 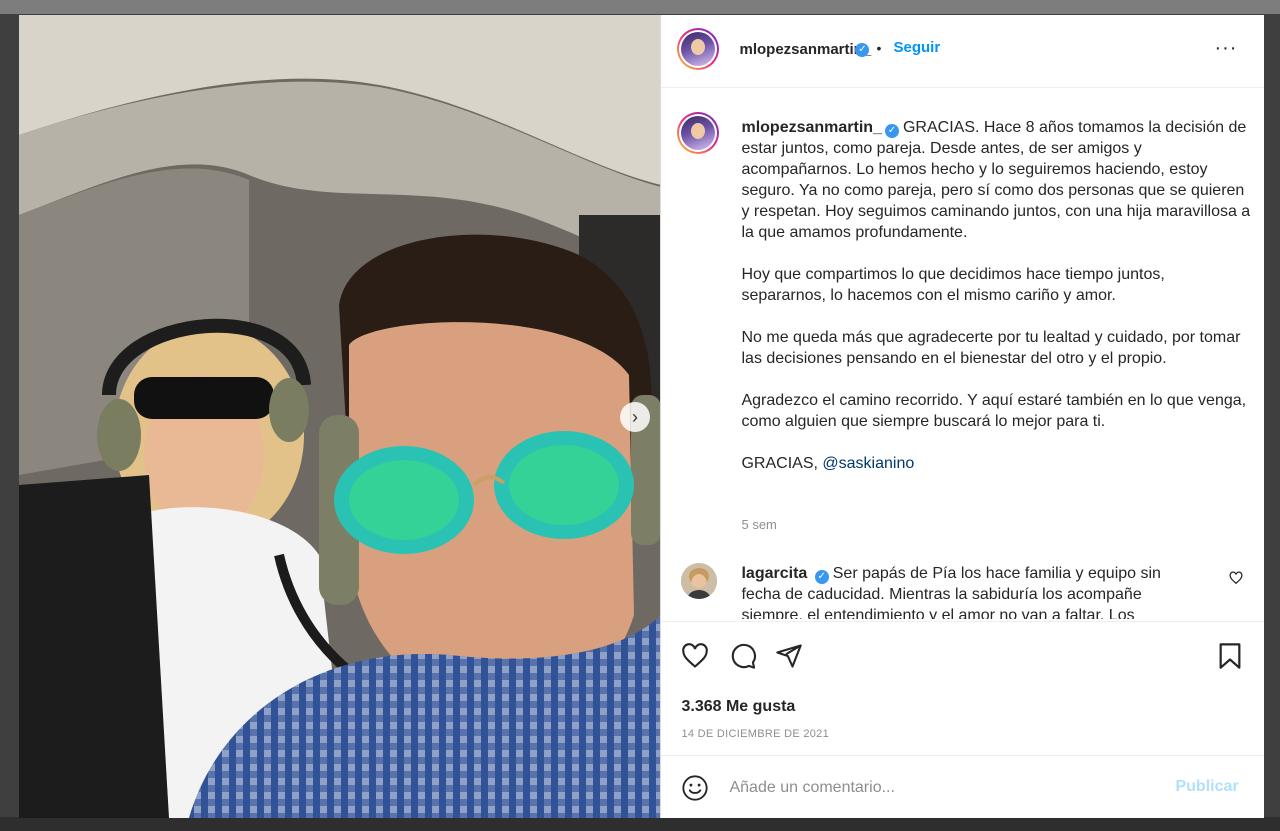 What do you see at coordinates (963, 51) in the screenshot?
I see `post-header: mlopezsanmartin_ ✓ • Seguir ···` at bounding box center [963, 51].